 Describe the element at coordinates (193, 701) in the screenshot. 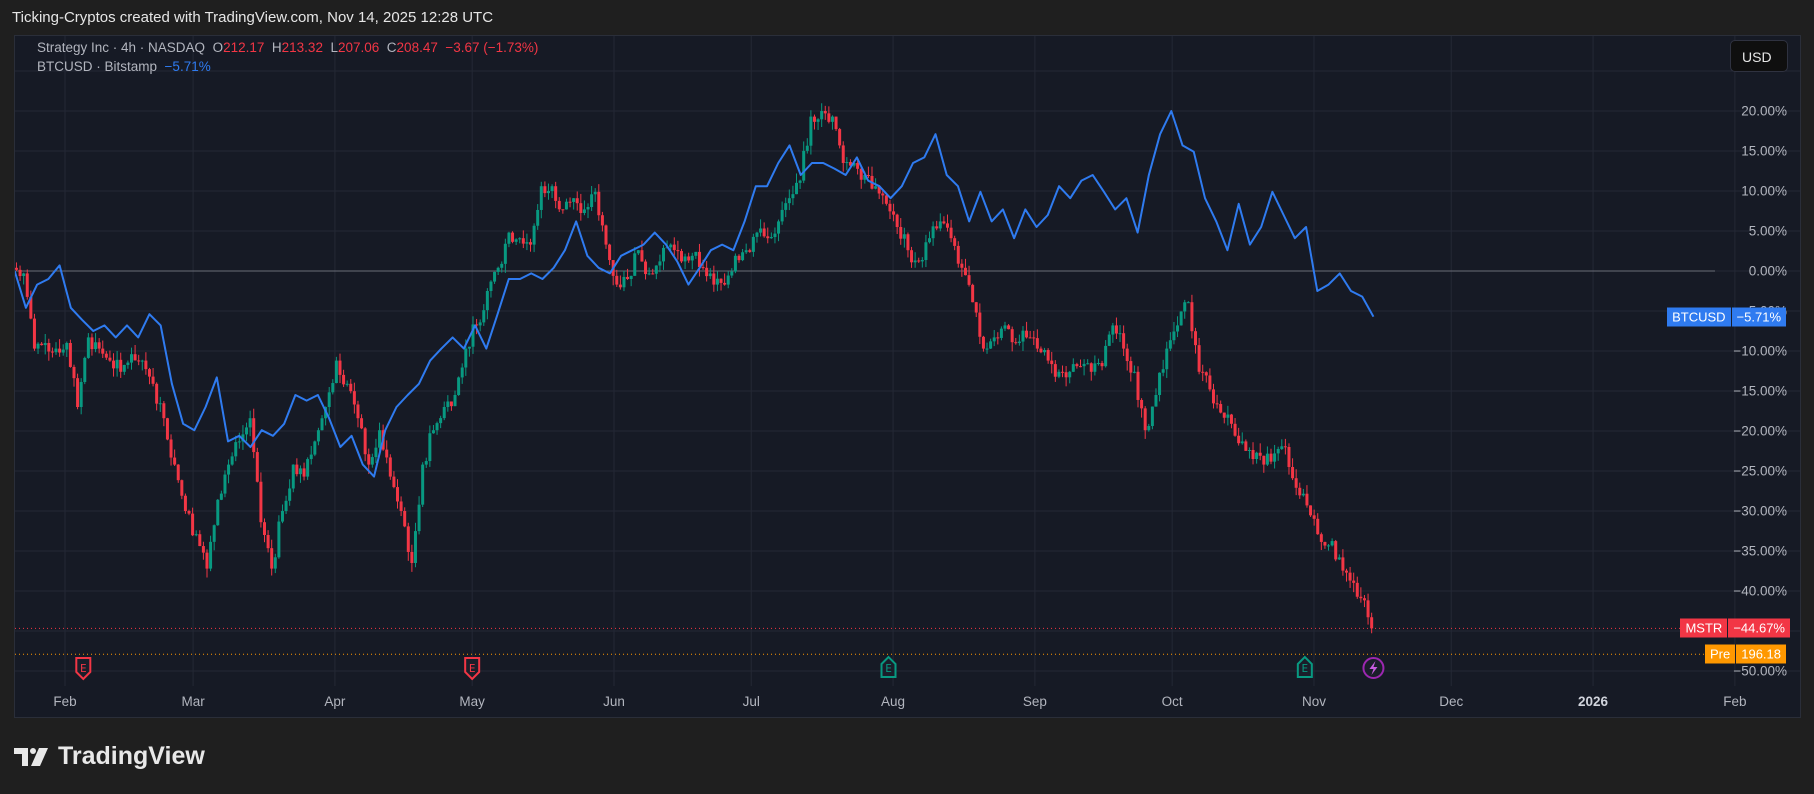

I see `time-axis-label: Mar` at that location.